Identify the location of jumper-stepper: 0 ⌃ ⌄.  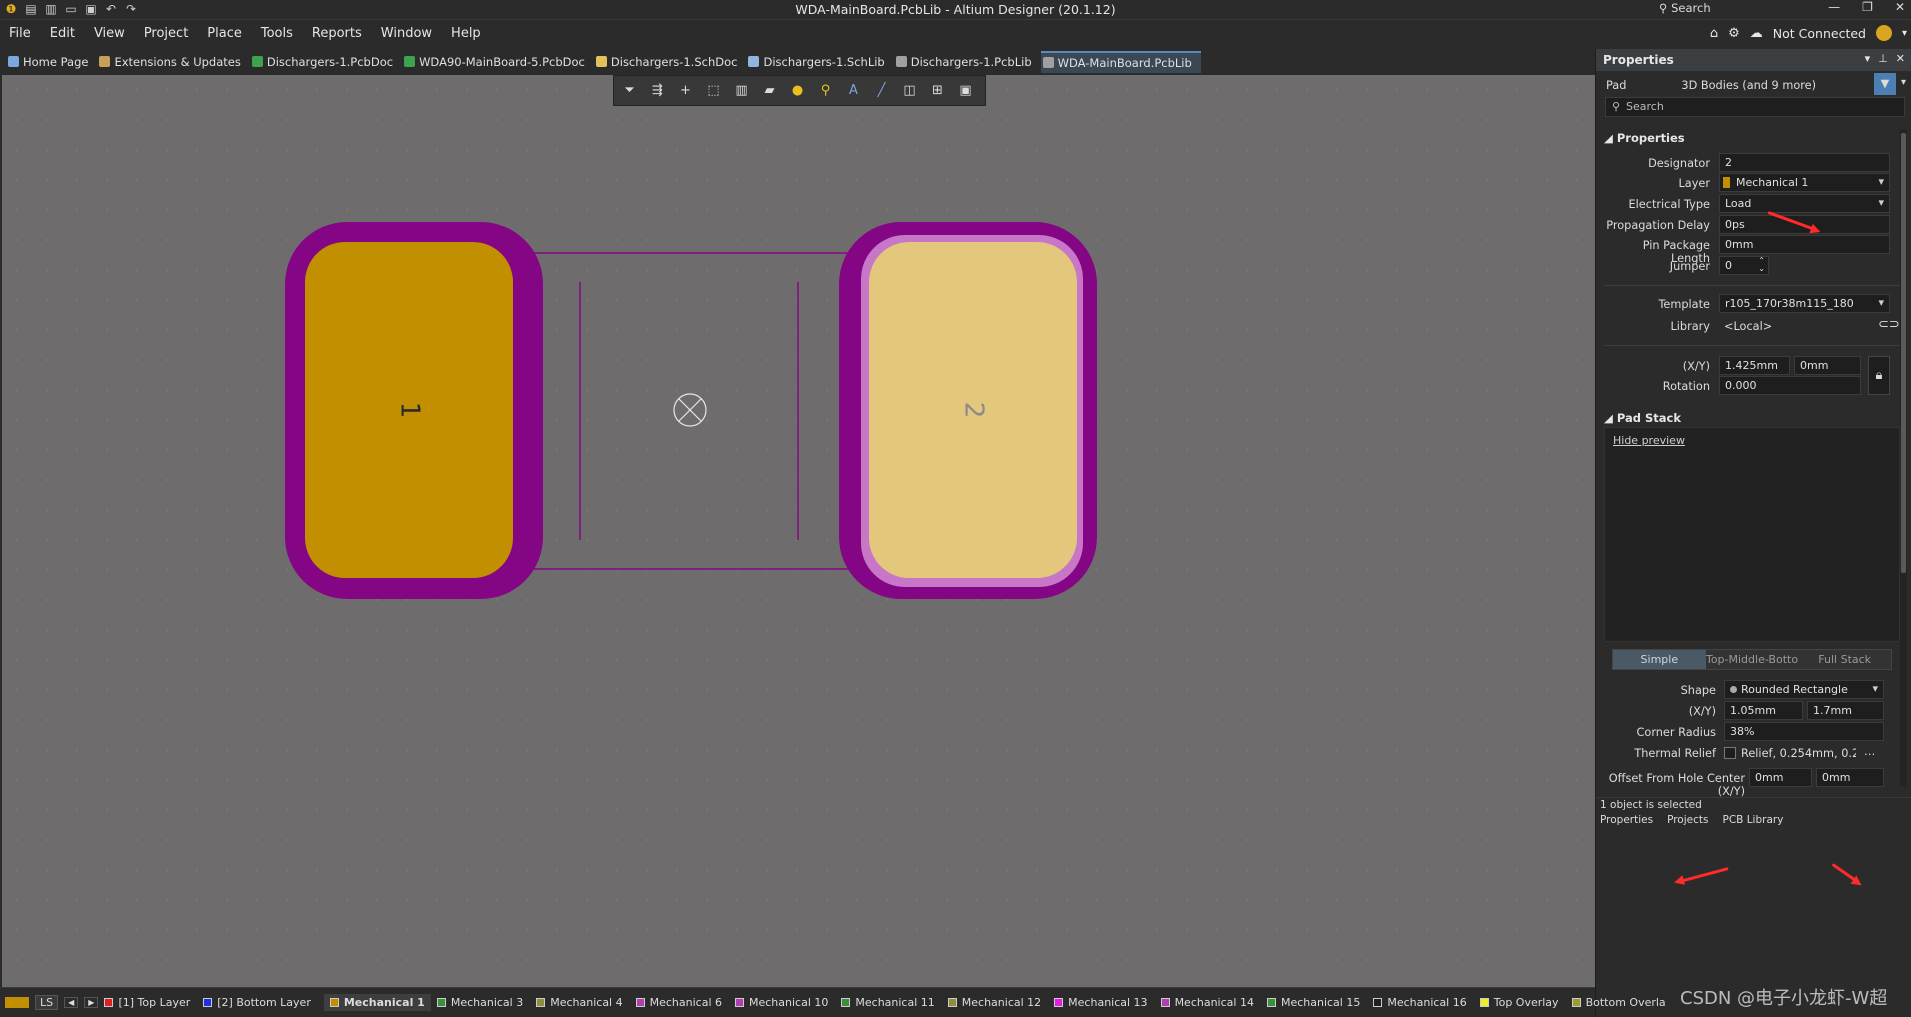
(1744, 265).